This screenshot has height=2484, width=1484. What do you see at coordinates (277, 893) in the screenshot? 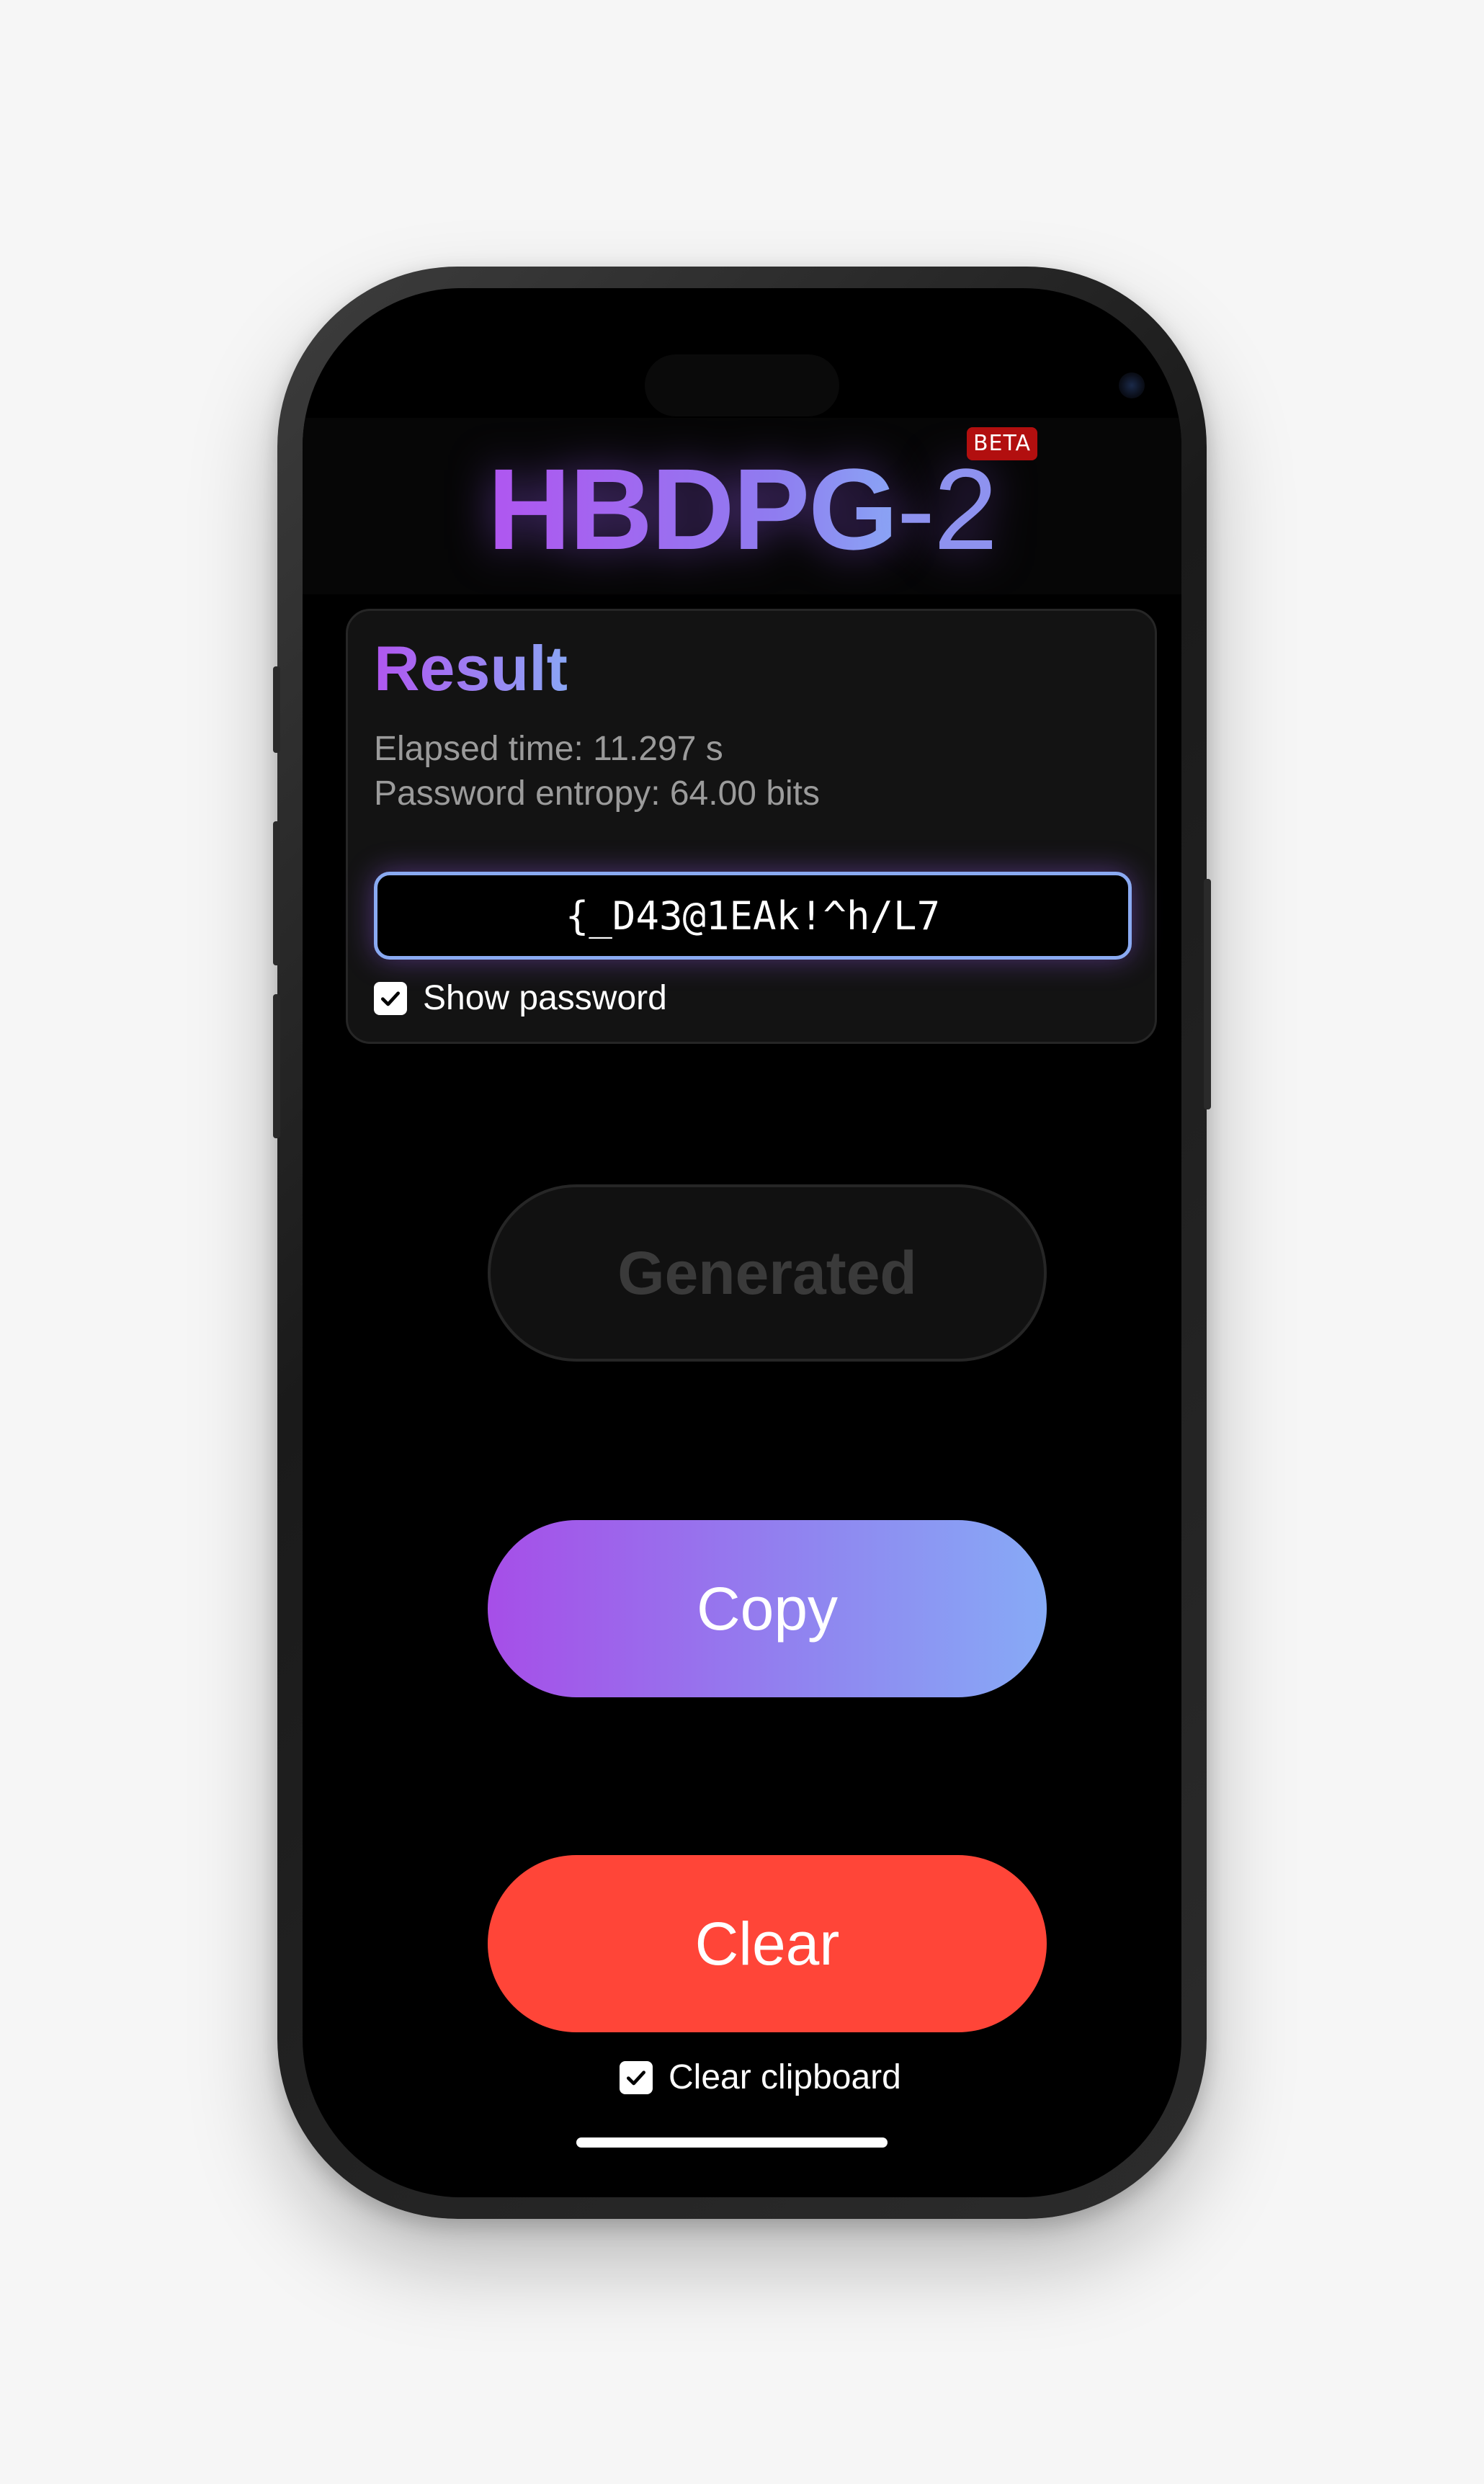
I see `volume-up-button` at bounding box center [277, 893].